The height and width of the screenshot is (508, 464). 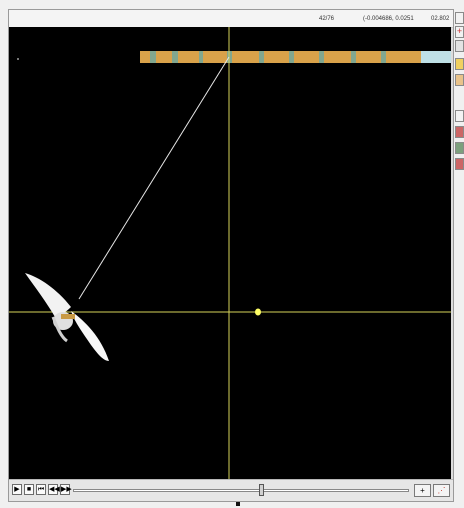 I want to click on right-toolbar: +, so click(x=459, y=92).